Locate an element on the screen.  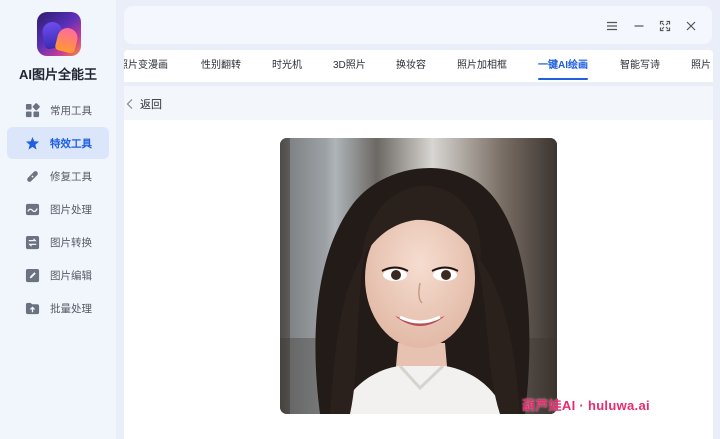
star-icon is located at coordinates (32, 143).